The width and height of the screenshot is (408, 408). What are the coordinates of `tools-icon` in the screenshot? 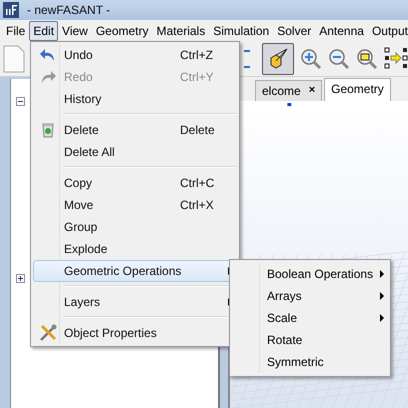 It's located at (48, 333).